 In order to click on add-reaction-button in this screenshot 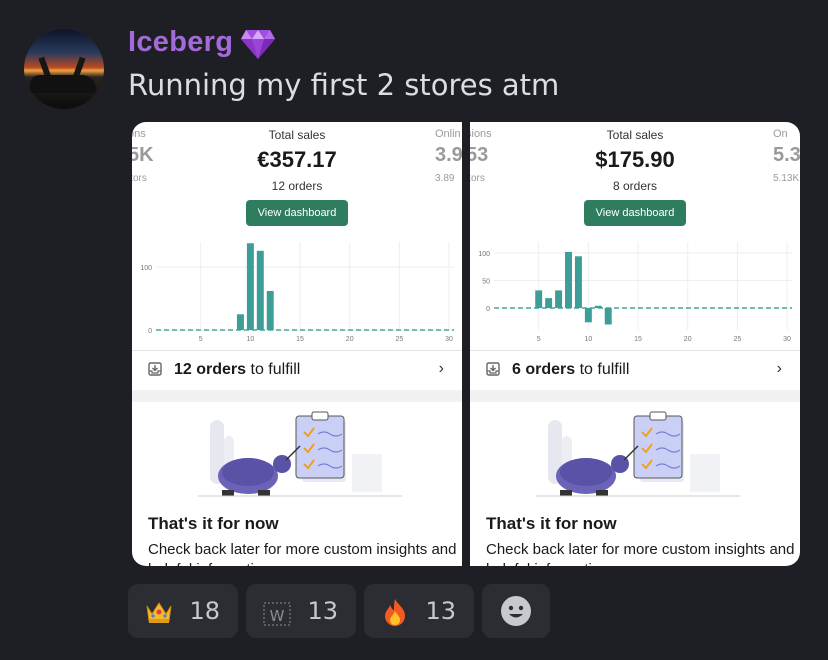, I will do `click(516, 611)`.